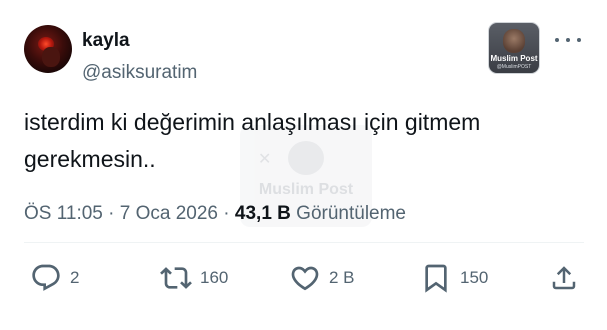  Describe the element at coordinates (304, 242) in the screenshot. I see `divider` at that location.